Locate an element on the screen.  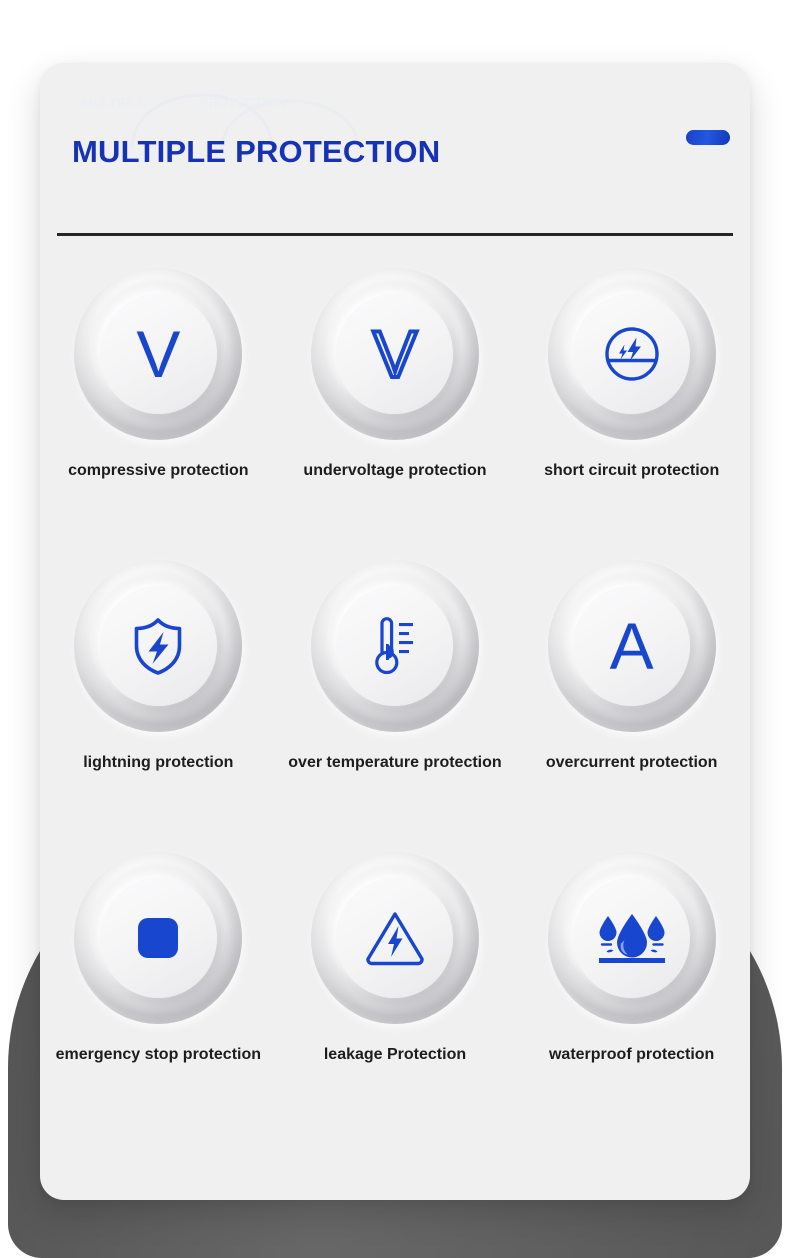
short-circuit-icon is located at coordinates (631, 354).